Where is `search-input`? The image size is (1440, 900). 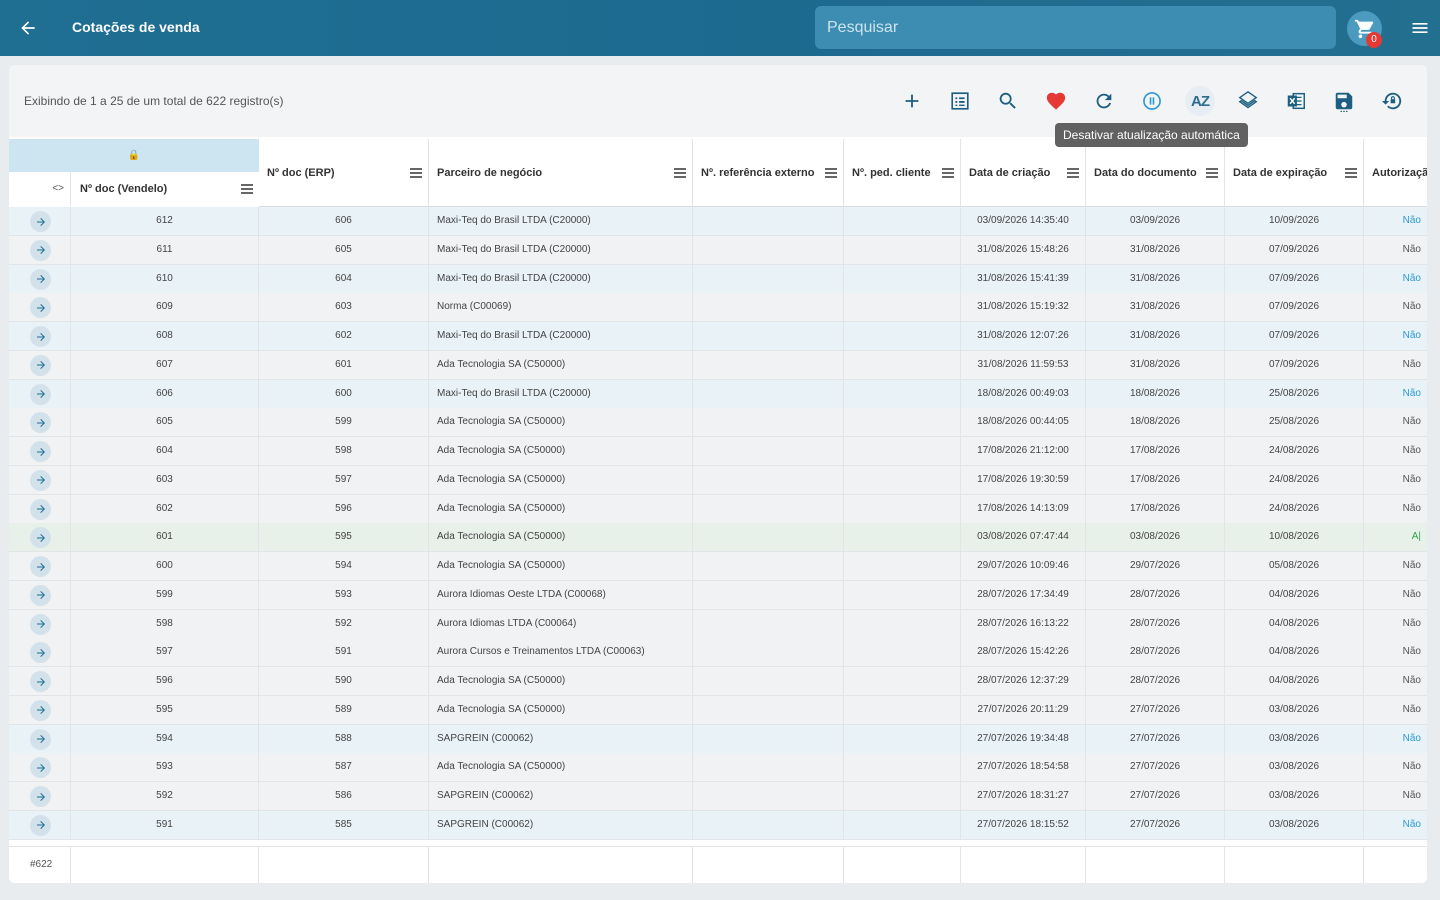 search-input is located at coordinates (1075, 27).